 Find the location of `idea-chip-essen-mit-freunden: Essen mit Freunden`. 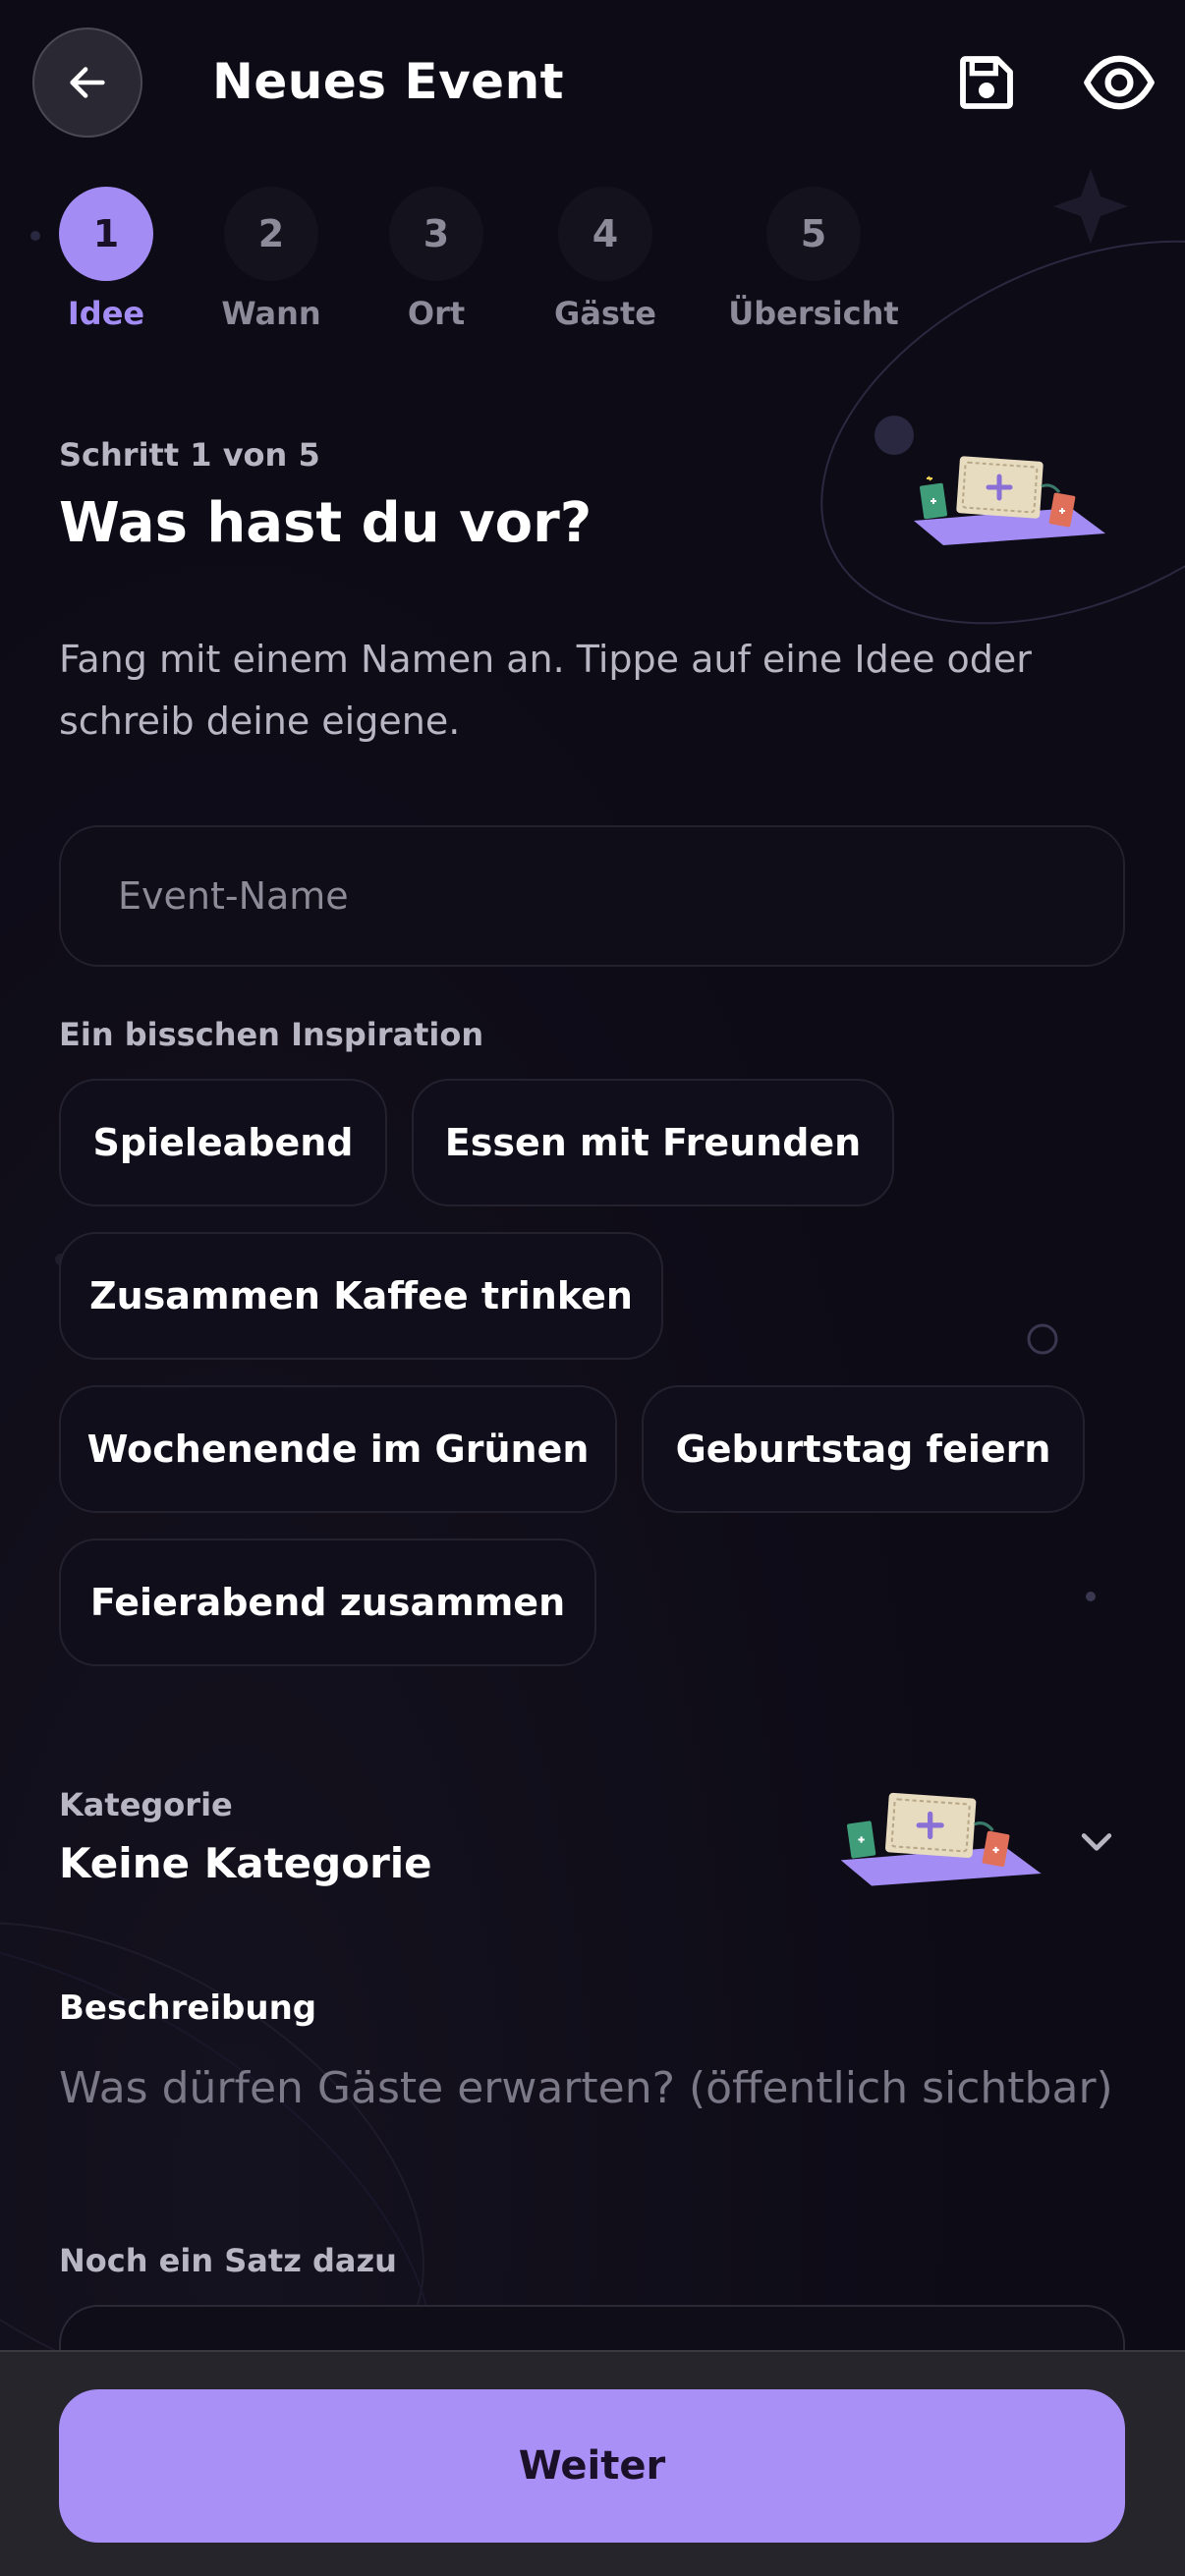

idea-chip-essen-mit-freunden: Essen mit Freunden is located at coordinates (653, 1142).